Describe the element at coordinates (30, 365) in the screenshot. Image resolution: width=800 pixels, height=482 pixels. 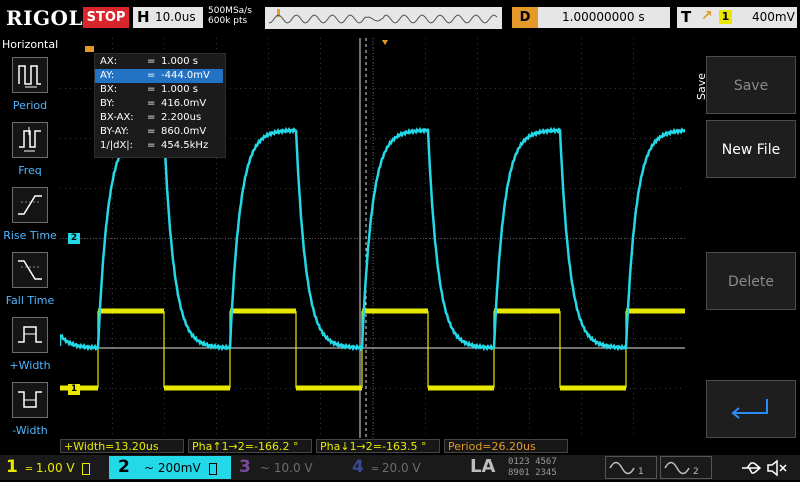
I see `menu-label-positive-width: +Width` at that location.